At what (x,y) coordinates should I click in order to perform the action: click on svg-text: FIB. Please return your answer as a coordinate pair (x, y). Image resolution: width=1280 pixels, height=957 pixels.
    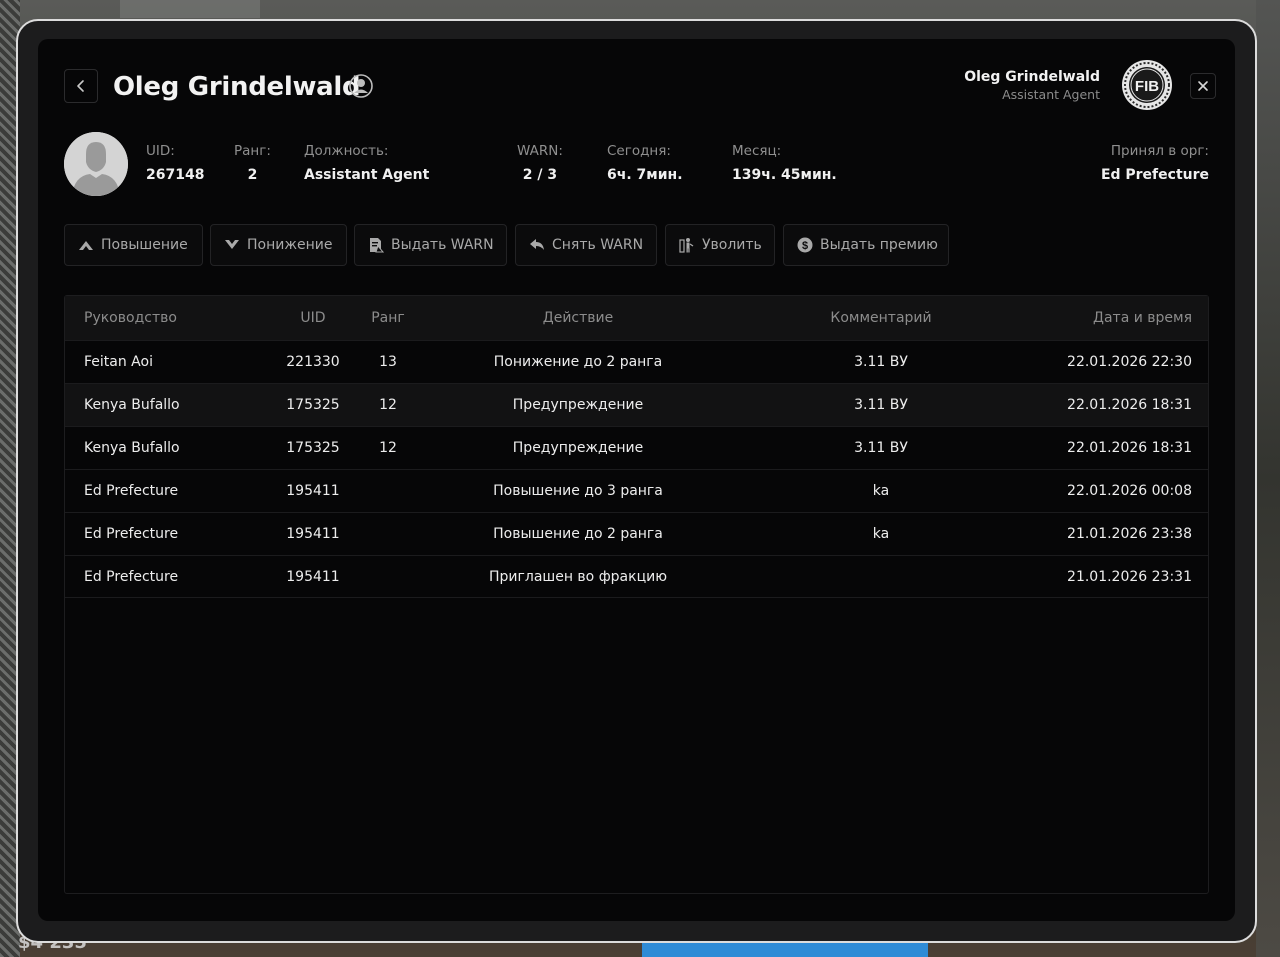
    Looking at the image, I should click on (1147, 86).